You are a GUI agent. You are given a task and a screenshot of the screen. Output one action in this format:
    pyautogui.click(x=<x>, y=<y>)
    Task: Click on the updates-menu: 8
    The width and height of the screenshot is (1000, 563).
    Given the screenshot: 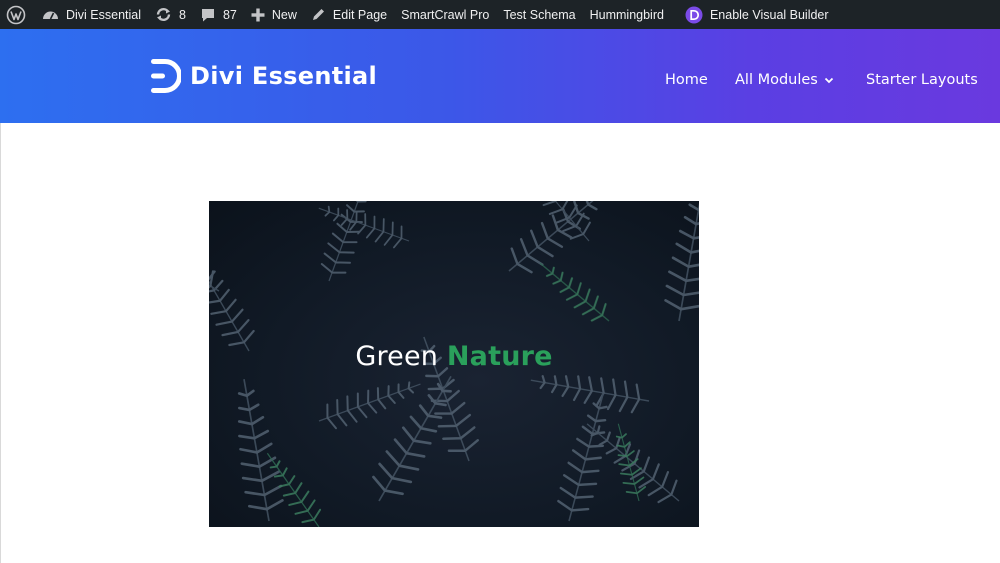 What is the action you would take?
    pyautogui.click(x=170, y=14)
    